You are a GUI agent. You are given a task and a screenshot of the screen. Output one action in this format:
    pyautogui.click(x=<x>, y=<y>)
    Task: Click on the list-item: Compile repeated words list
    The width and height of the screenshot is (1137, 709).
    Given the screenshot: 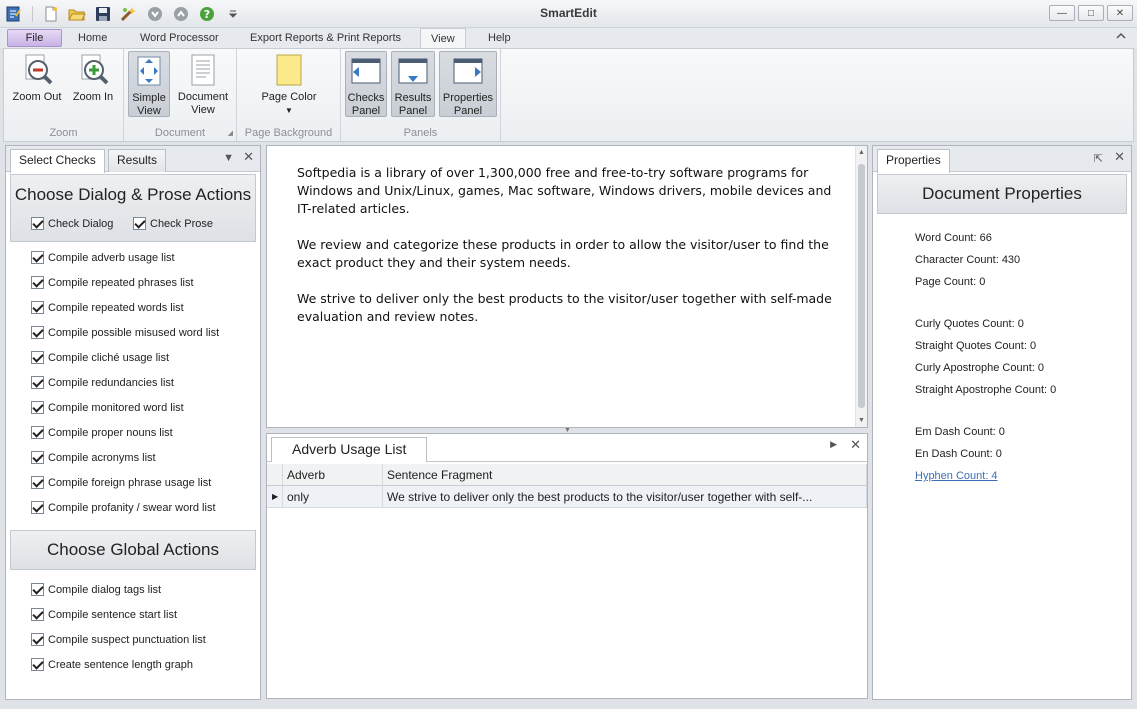 What is the action you would take?
    pyautogui.click(x=107, y=307)
    